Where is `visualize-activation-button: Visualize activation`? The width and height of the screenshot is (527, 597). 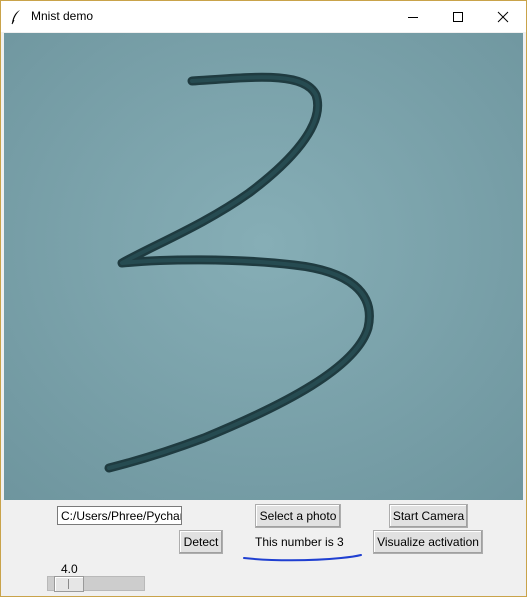
visualize-activation-button: Visualize activation is located at coordinates (428, 542).